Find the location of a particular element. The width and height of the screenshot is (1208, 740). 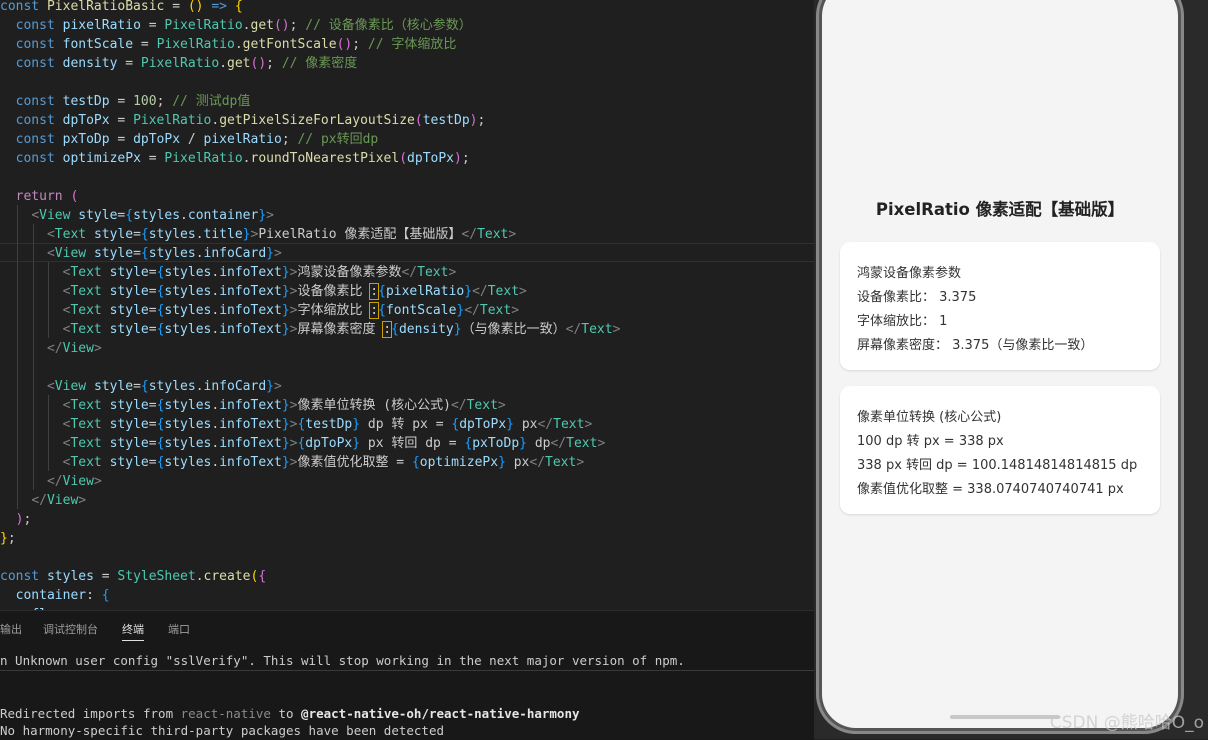

code-line: const testDp = 100; // 测试dp值 is located at coordinates (125, 101).